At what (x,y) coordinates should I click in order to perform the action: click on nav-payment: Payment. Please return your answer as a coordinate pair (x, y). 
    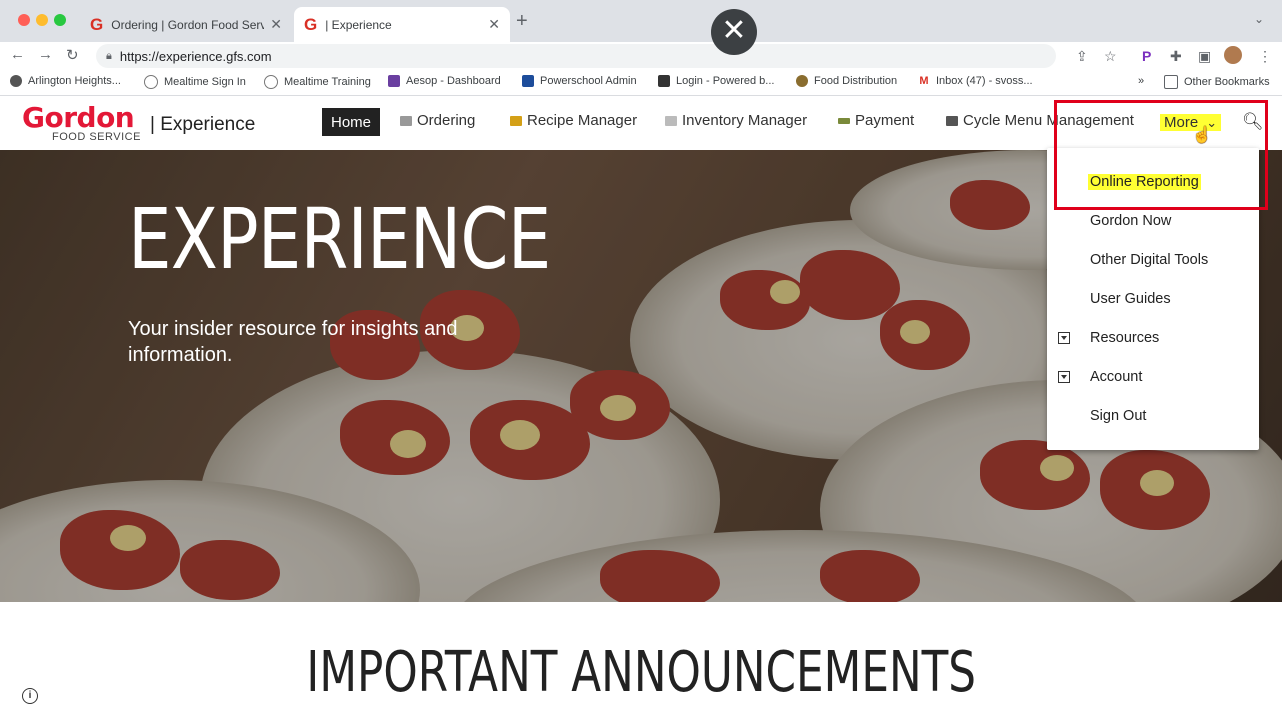
    Looking at the image, I should click on (876, 120).